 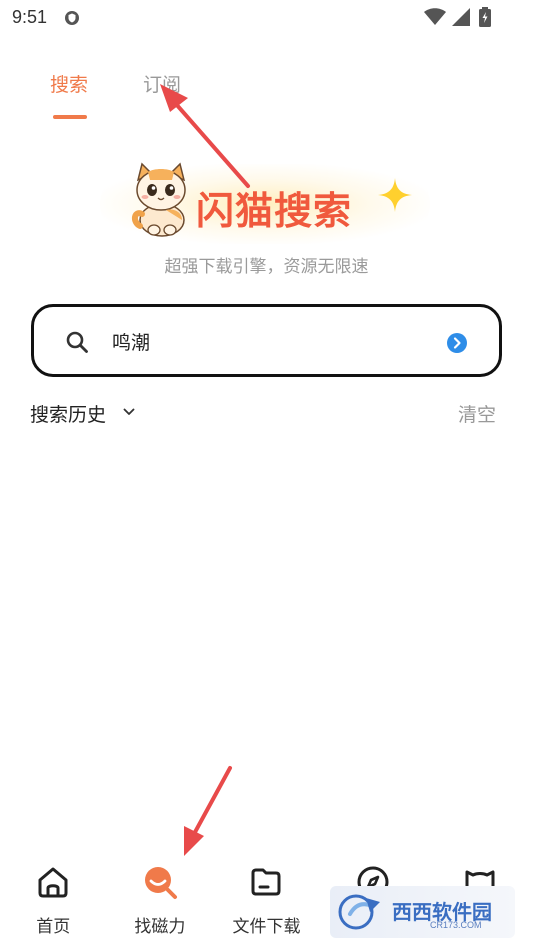 I want to click on watermark-logo-icon, so click(x=359, y=912).